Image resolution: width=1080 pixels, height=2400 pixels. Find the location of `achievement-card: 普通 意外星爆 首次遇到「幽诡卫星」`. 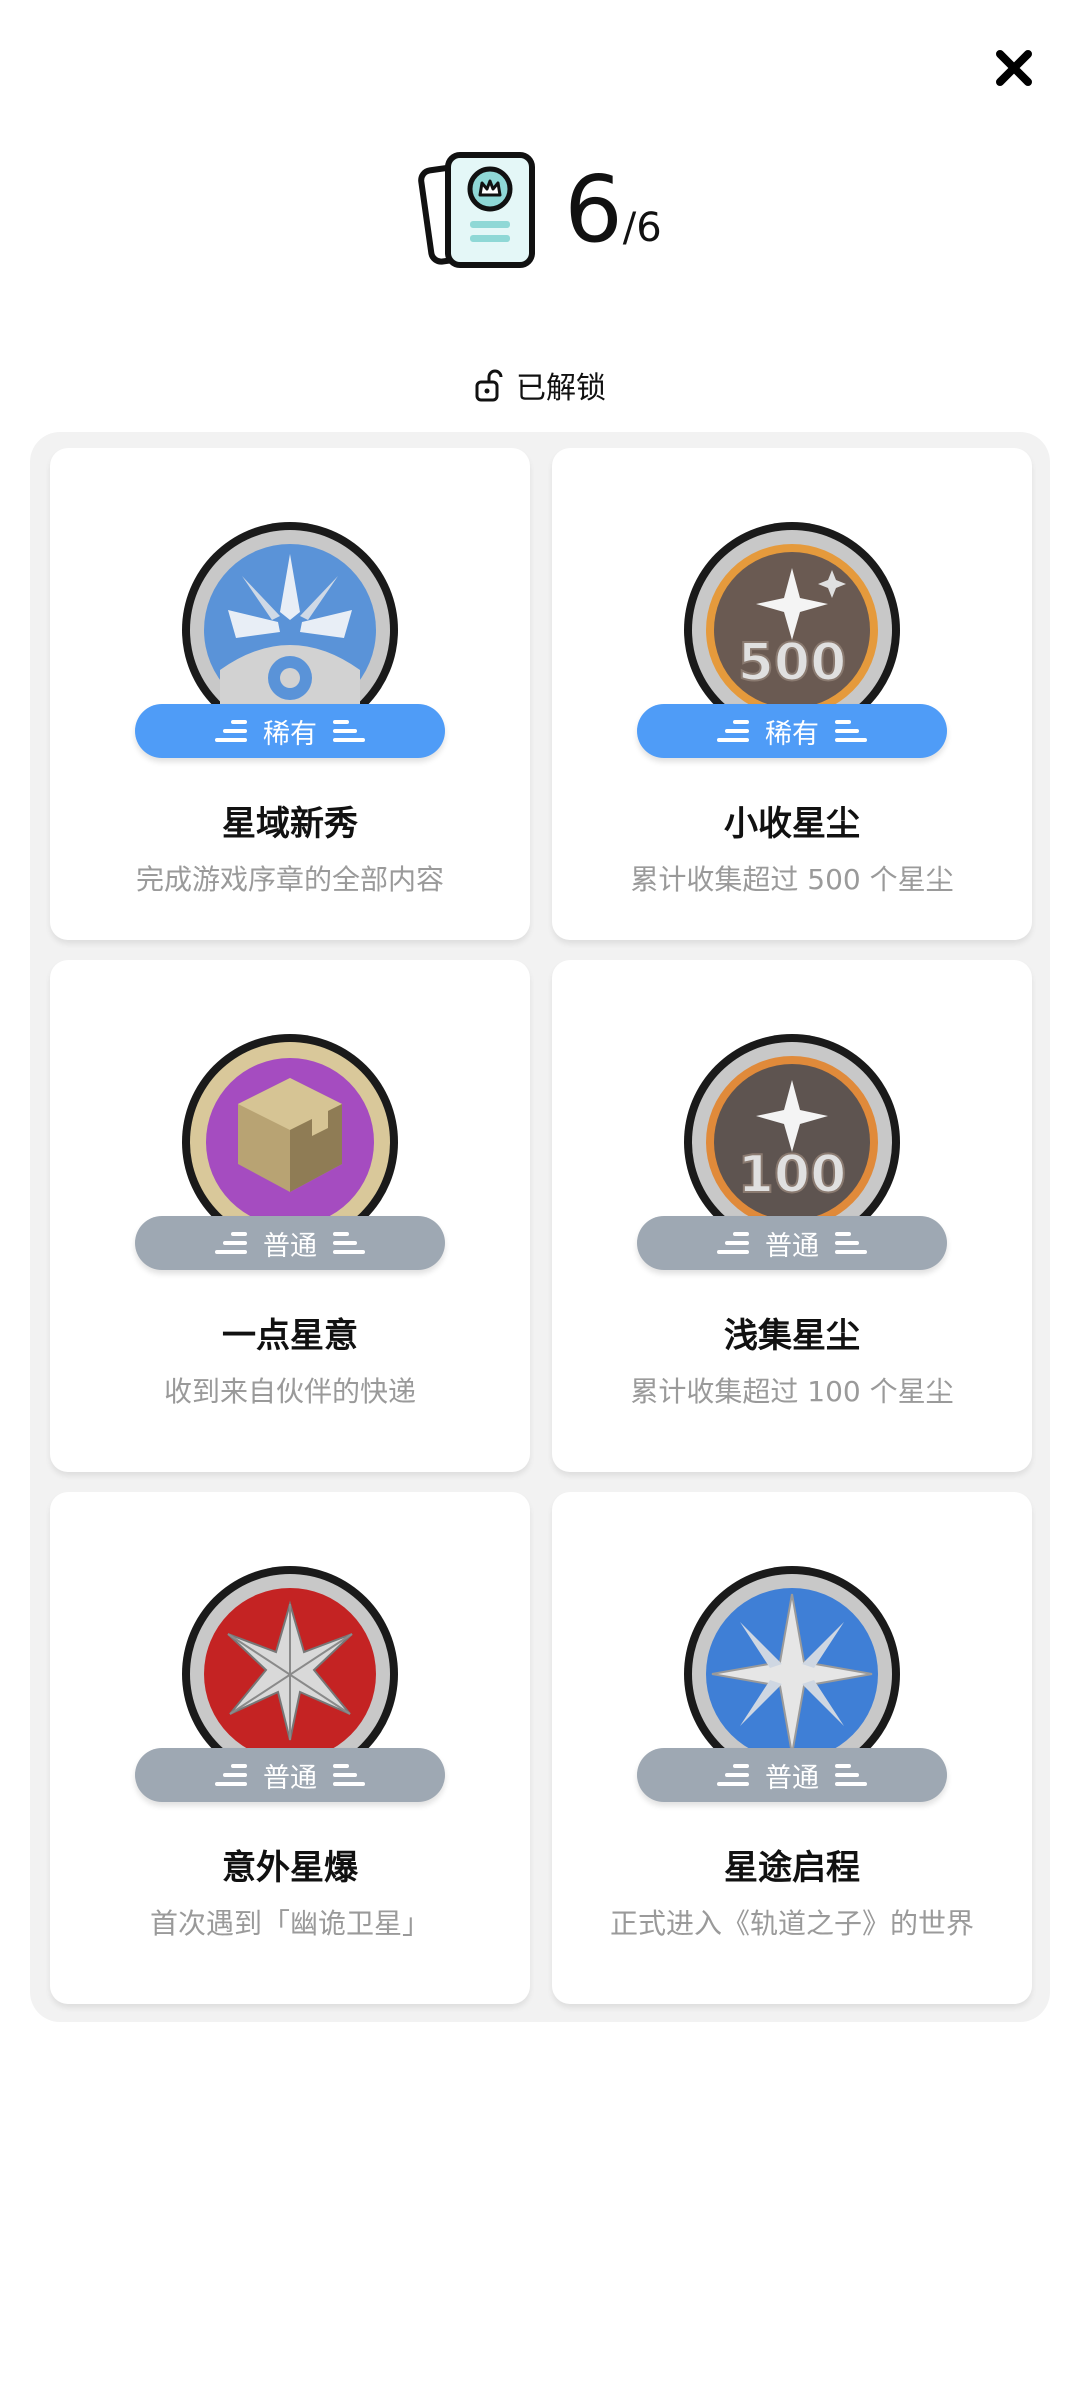

achievement-card: 普通 意外星爆 首次遇到「幽诡卫星」 is located at coordinates (290, 1748).